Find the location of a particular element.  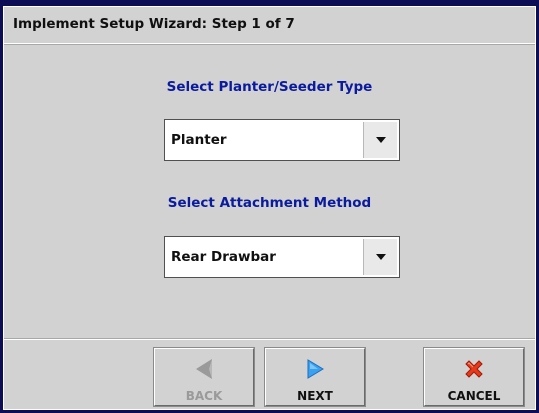

title-bar: Implement Setup Wizard: Step 1 of 7 is located at coordinates (269, 25).